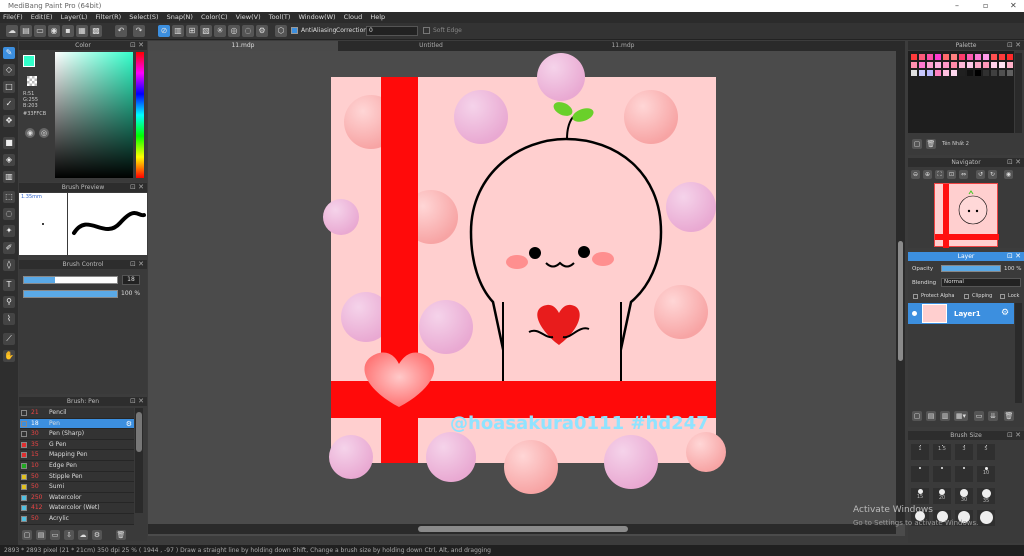  What do you see at coordinates (914, 313) in the screenshot?
I see `layer-visibility-icon` at bounding box center [914, 313].